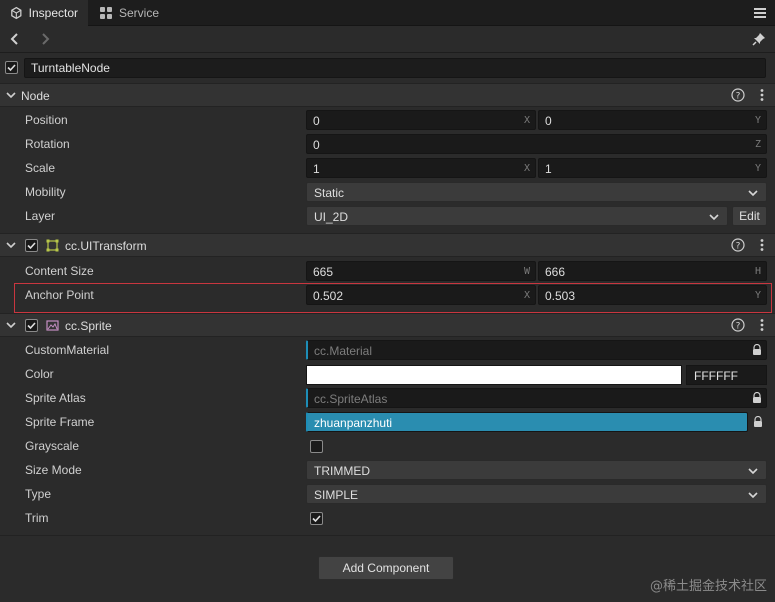 The height and width of the screenshot is (602, 775). Describe the element at coordinates (652, 271) in the screenshot. I see `content-size-h-field: 666 H` at that location.